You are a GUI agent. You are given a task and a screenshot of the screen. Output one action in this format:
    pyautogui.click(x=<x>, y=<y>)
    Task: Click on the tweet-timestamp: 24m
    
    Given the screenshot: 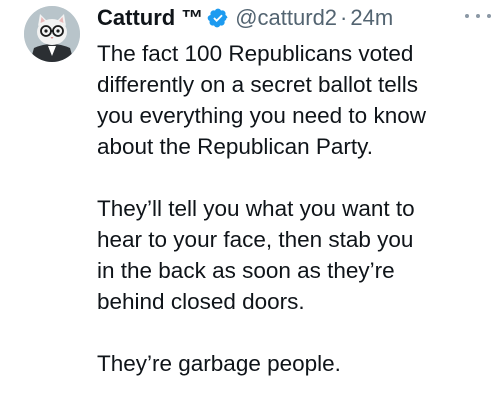 What is the action you would take?
    pyautogui.click(x=371, y=18)
    